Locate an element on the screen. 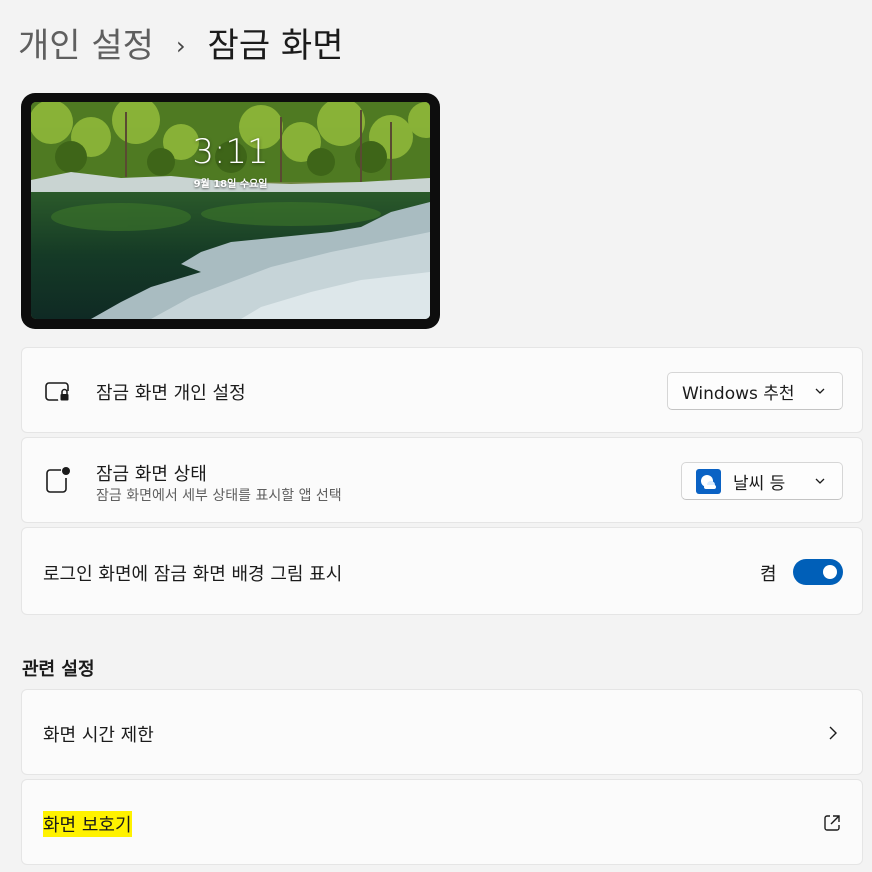 The height and width of the screenshot is (872, 872). external-link-icon is located at coordinates (832, 823).